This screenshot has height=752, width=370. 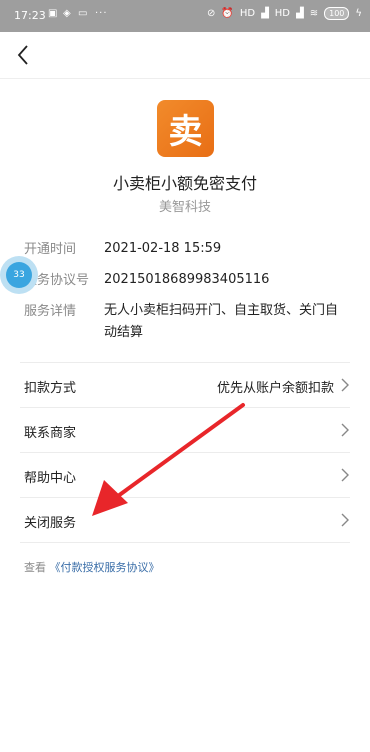 What do you see at coordinates (275, 388) in the screenshot?
I see `menu-value: 优先从账户余额扣款` at bounding box center [275, 388].